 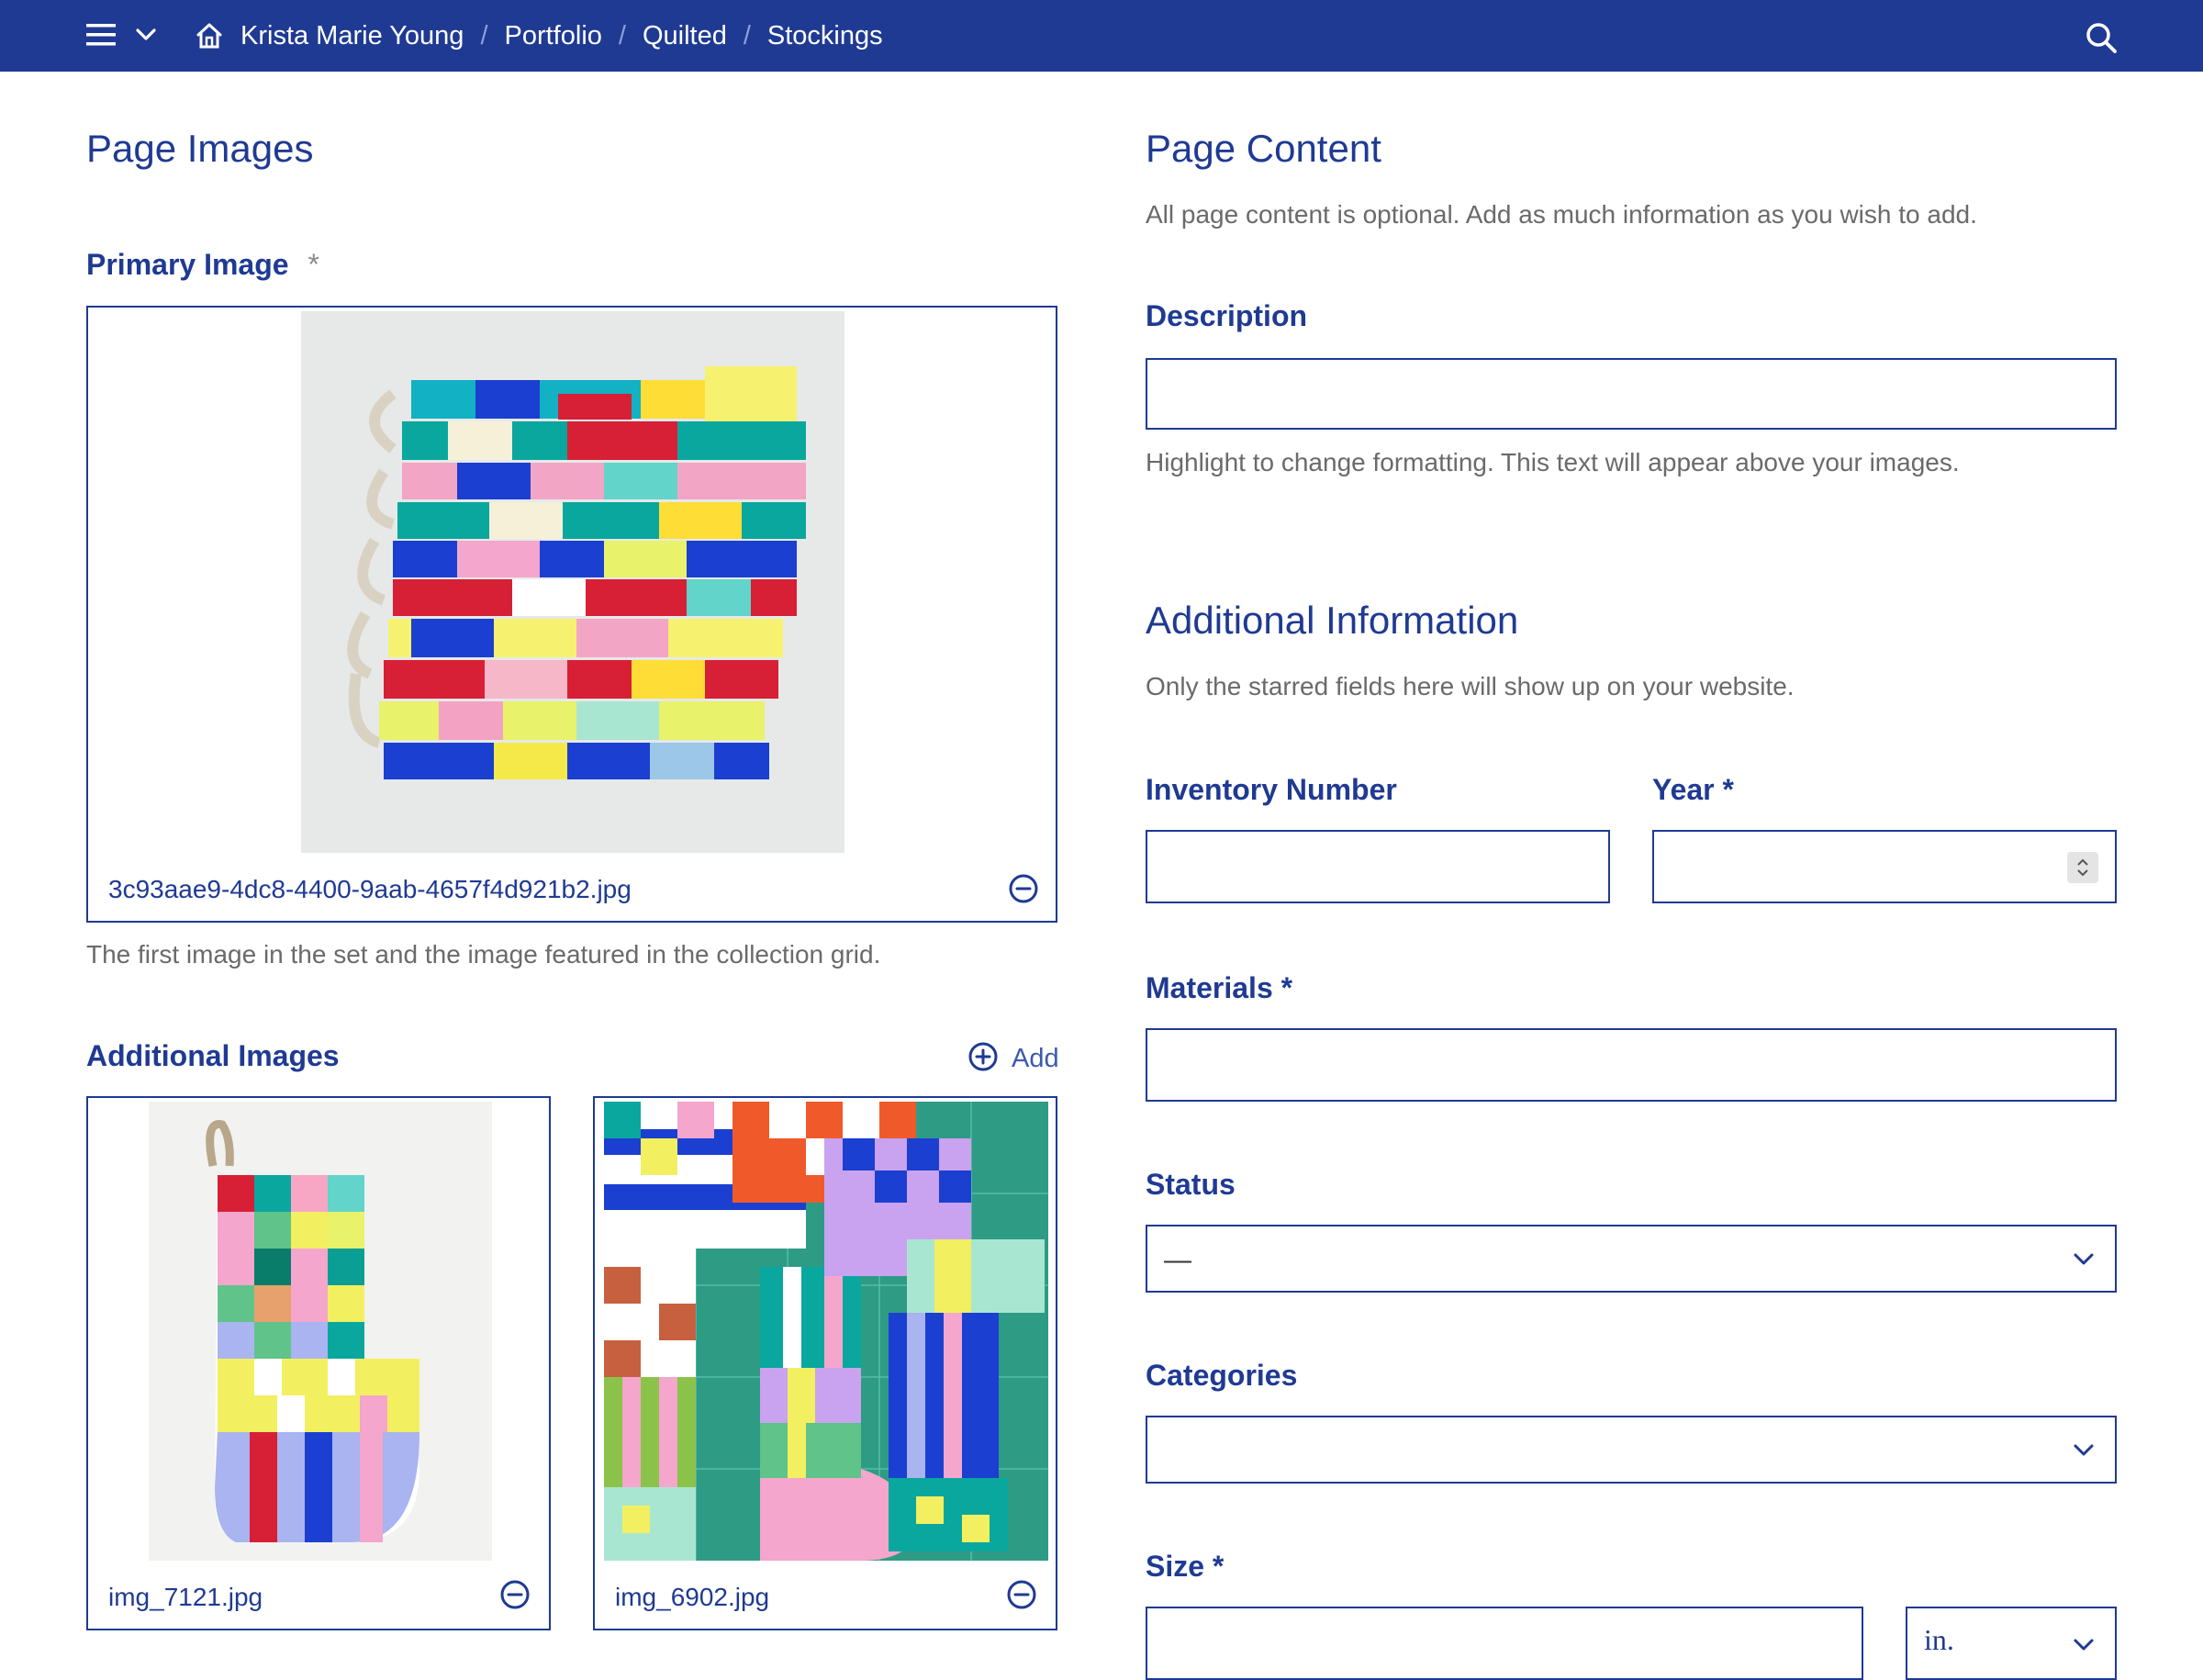 I want to click on size-field, so click(x=1505, y=1643).